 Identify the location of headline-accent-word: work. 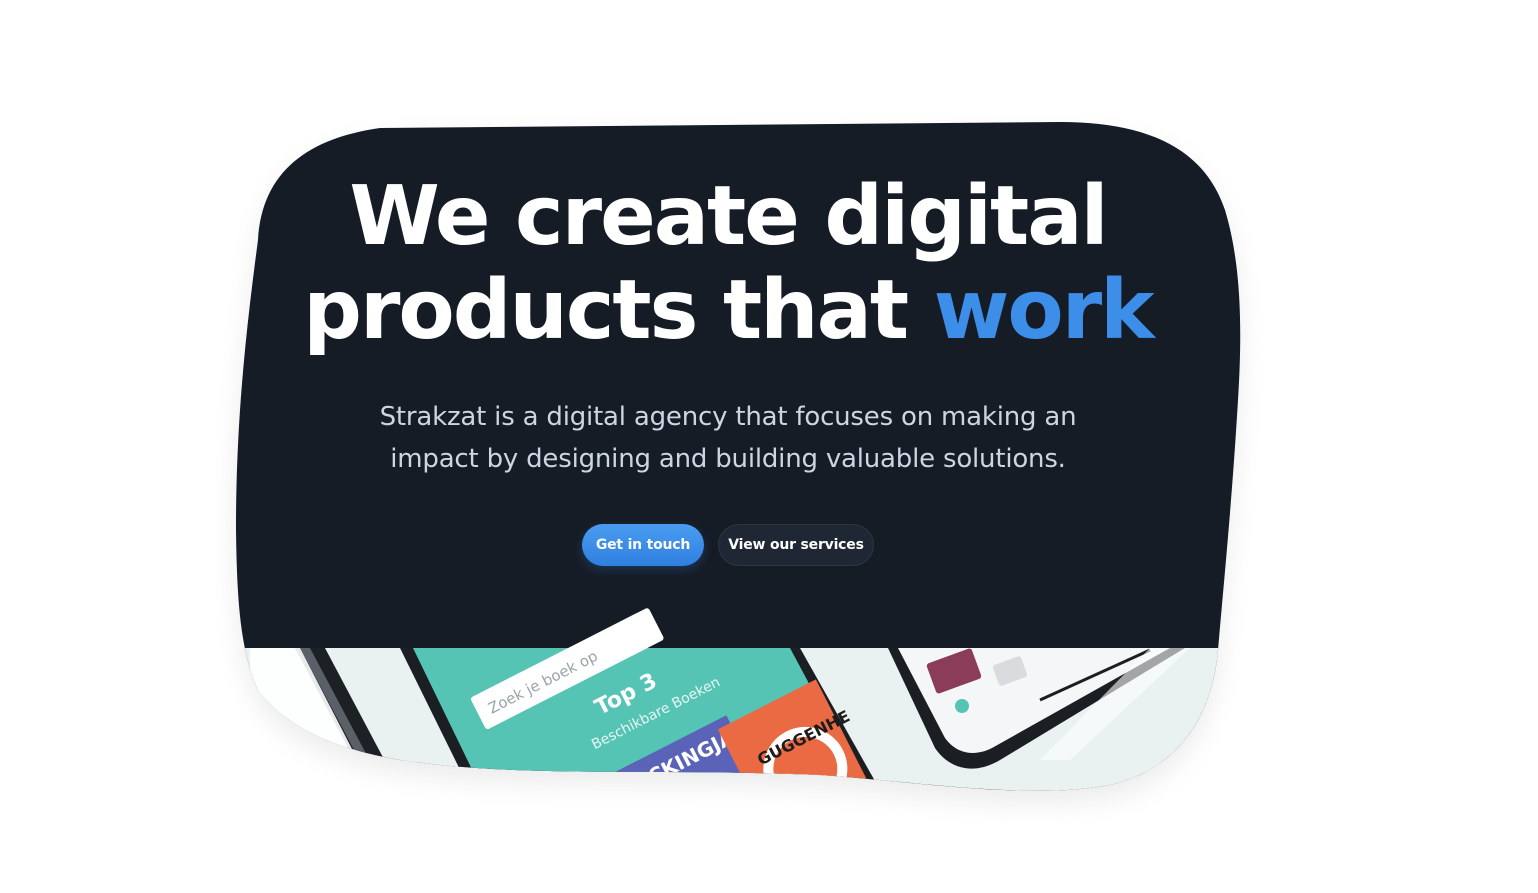
(1044, 310).